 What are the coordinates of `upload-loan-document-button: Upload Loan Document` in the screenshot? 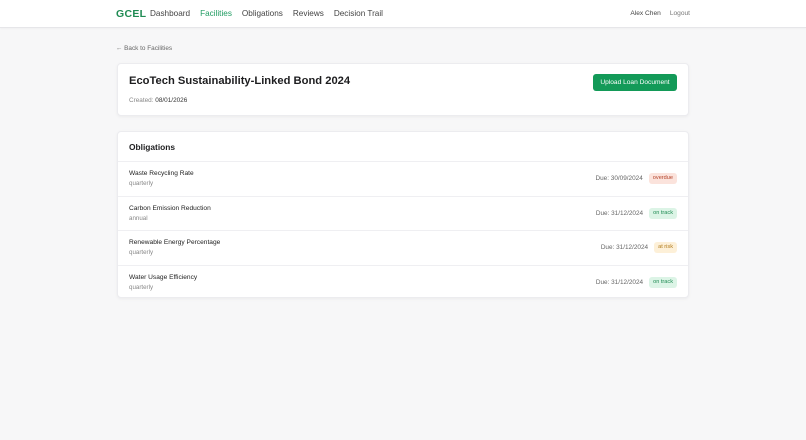 It's located at (635, 82).